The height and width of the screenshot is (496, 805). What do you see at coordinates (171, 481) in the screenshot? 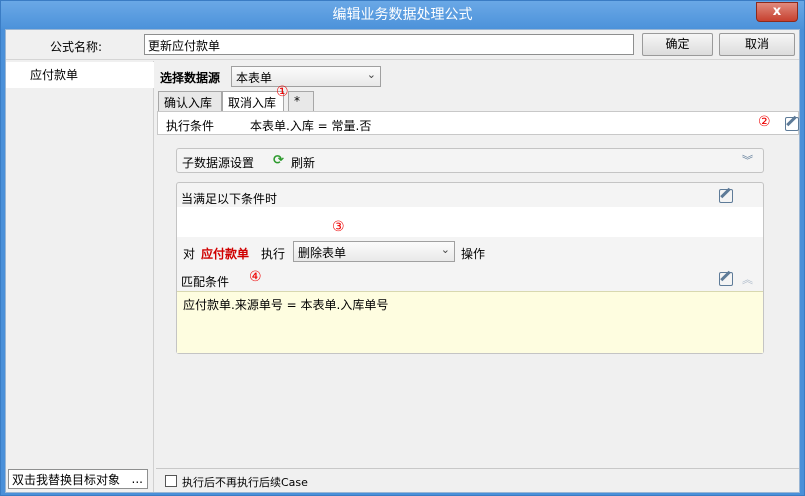
I see `stop-after-exec-checkbox` at bounding box center [171, 481].